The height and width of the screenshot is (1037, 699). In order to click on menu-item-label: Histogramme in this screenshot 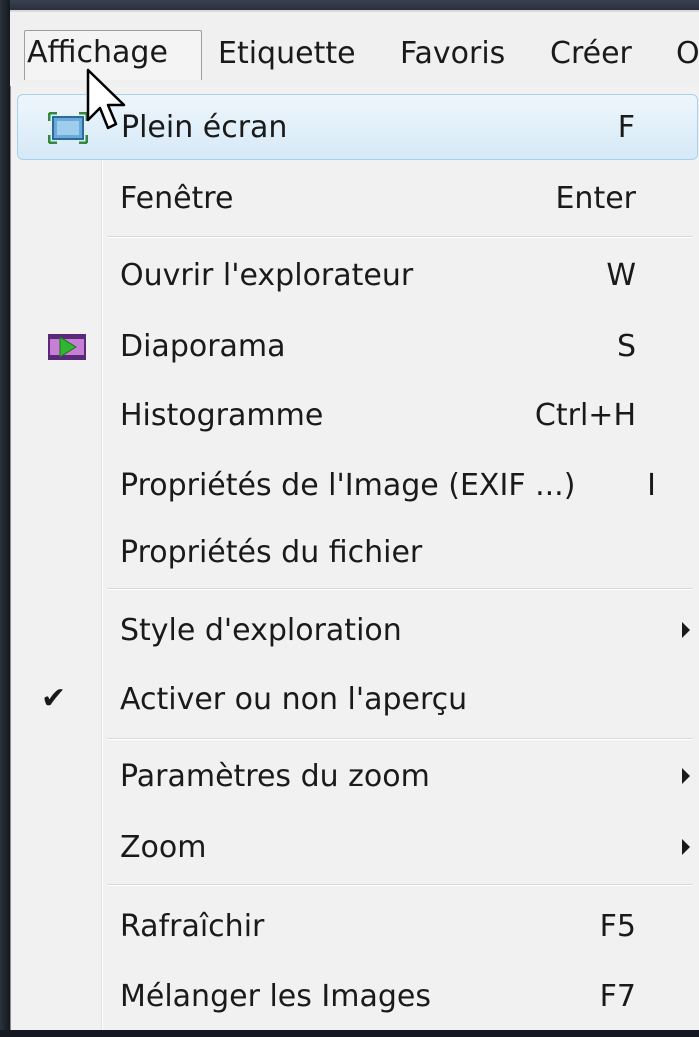, I will do `click(222, 415)`.